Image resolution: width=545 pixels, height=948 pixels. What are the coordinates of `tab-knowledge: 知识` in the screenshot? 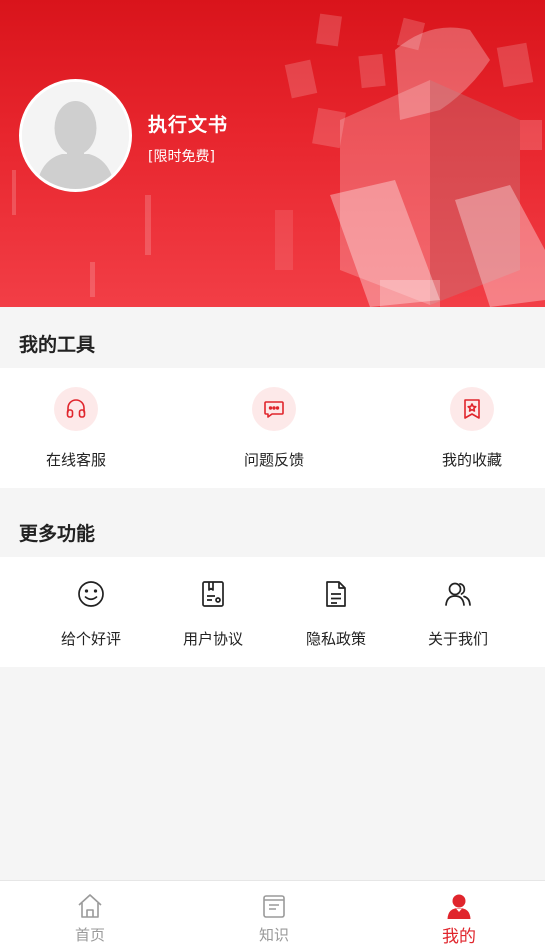 It's located at (274, 914).